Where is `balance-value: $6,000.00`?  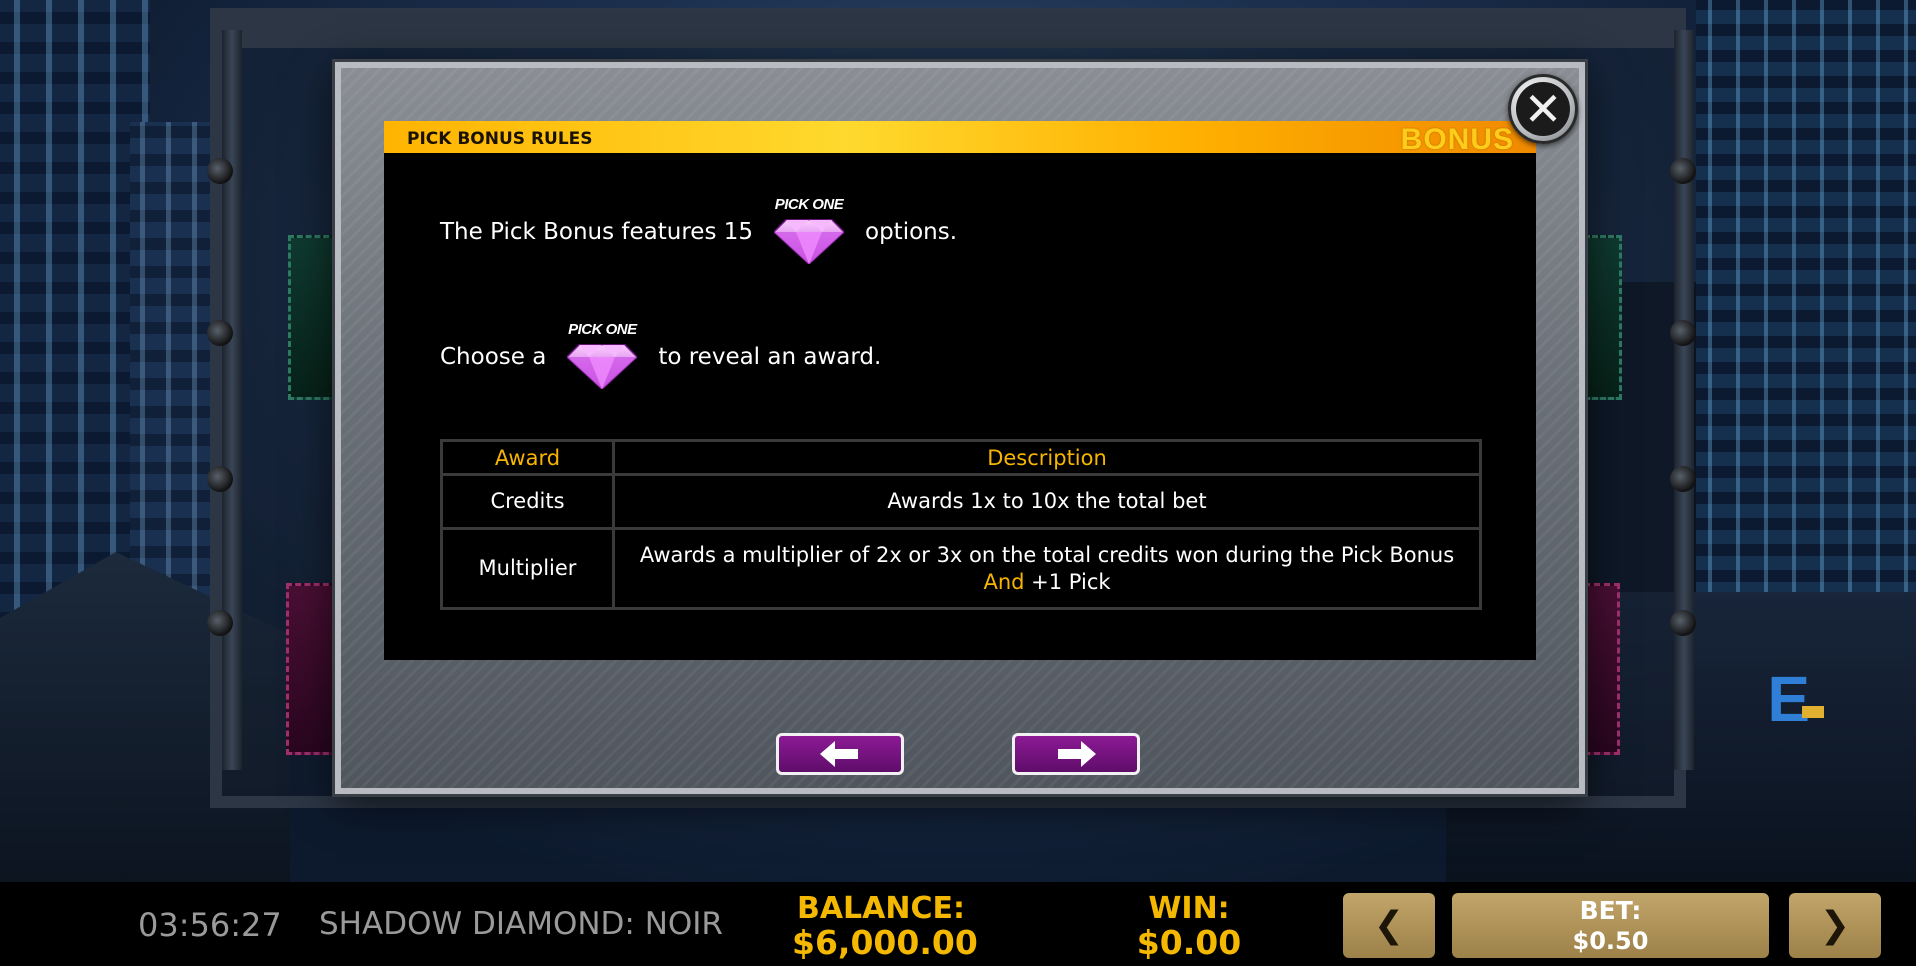 balance-value: $6,000.00 is located at coordinates (885, 942).